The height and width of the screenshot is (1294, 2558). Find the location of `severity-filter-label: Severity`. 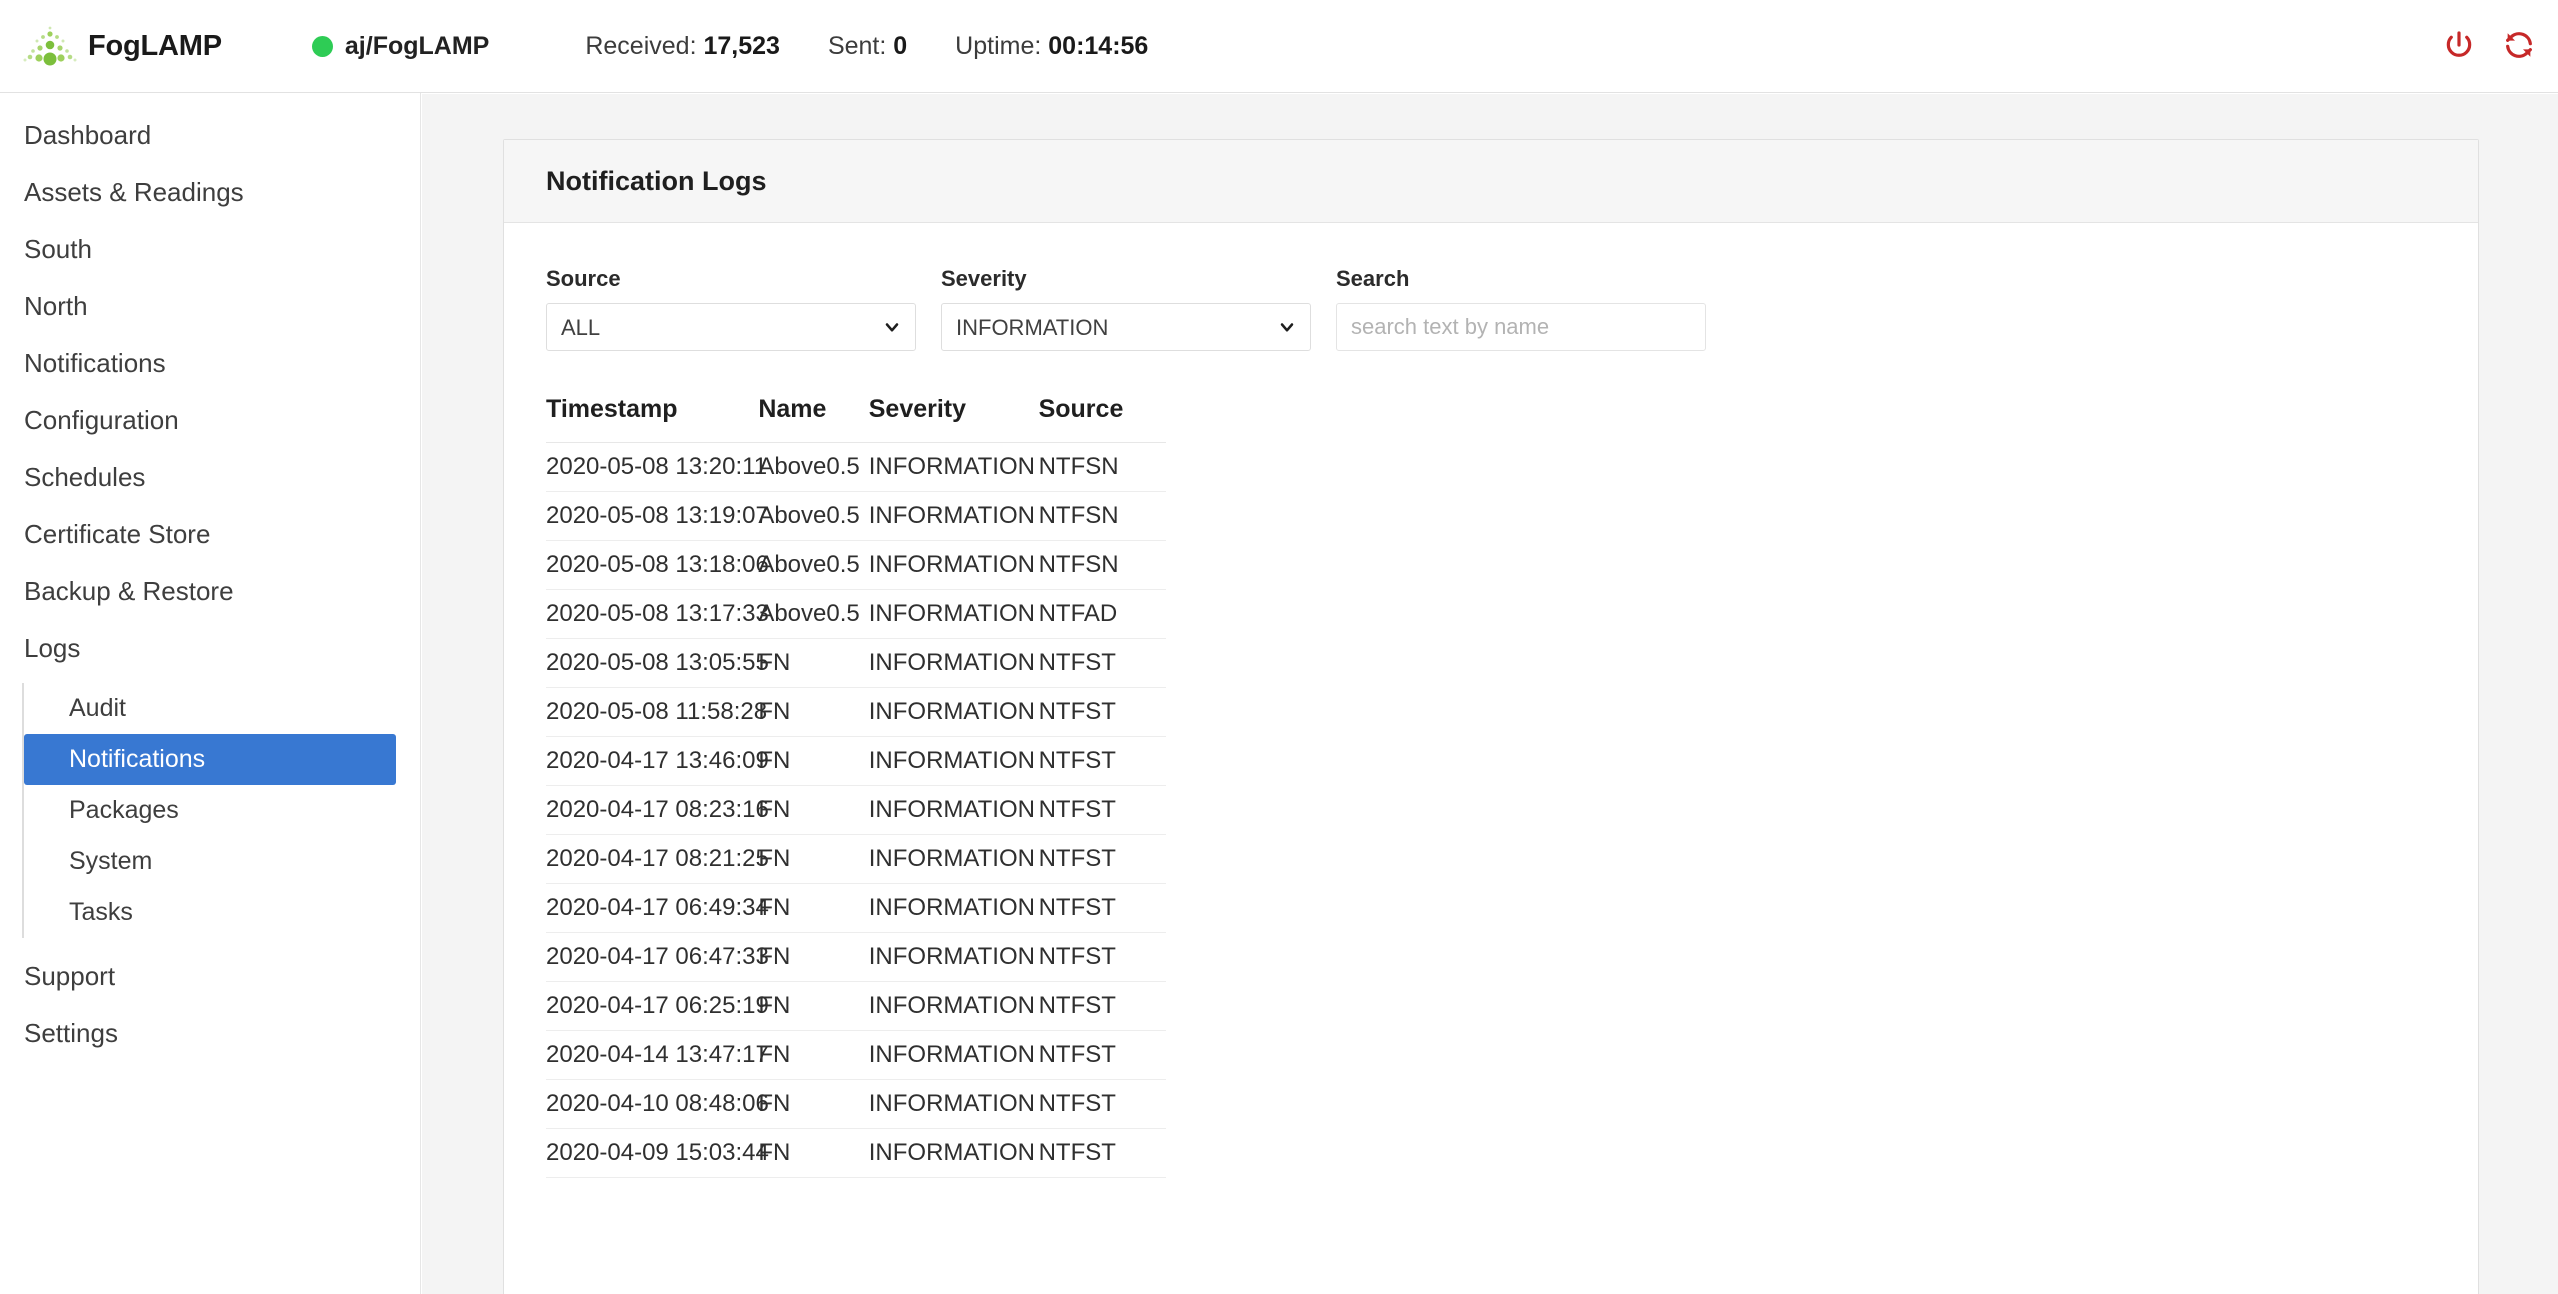

severity-filter-label: Severity is located at coordinates (984, 278).